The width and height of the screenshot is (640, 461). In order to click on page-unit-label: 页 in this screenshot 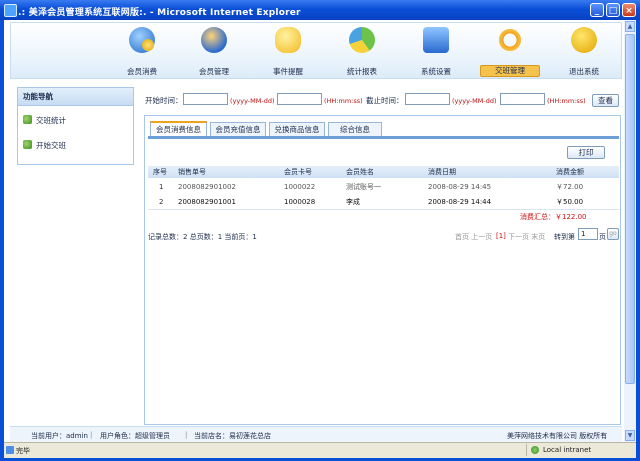, I will do `click(602, 237)`.